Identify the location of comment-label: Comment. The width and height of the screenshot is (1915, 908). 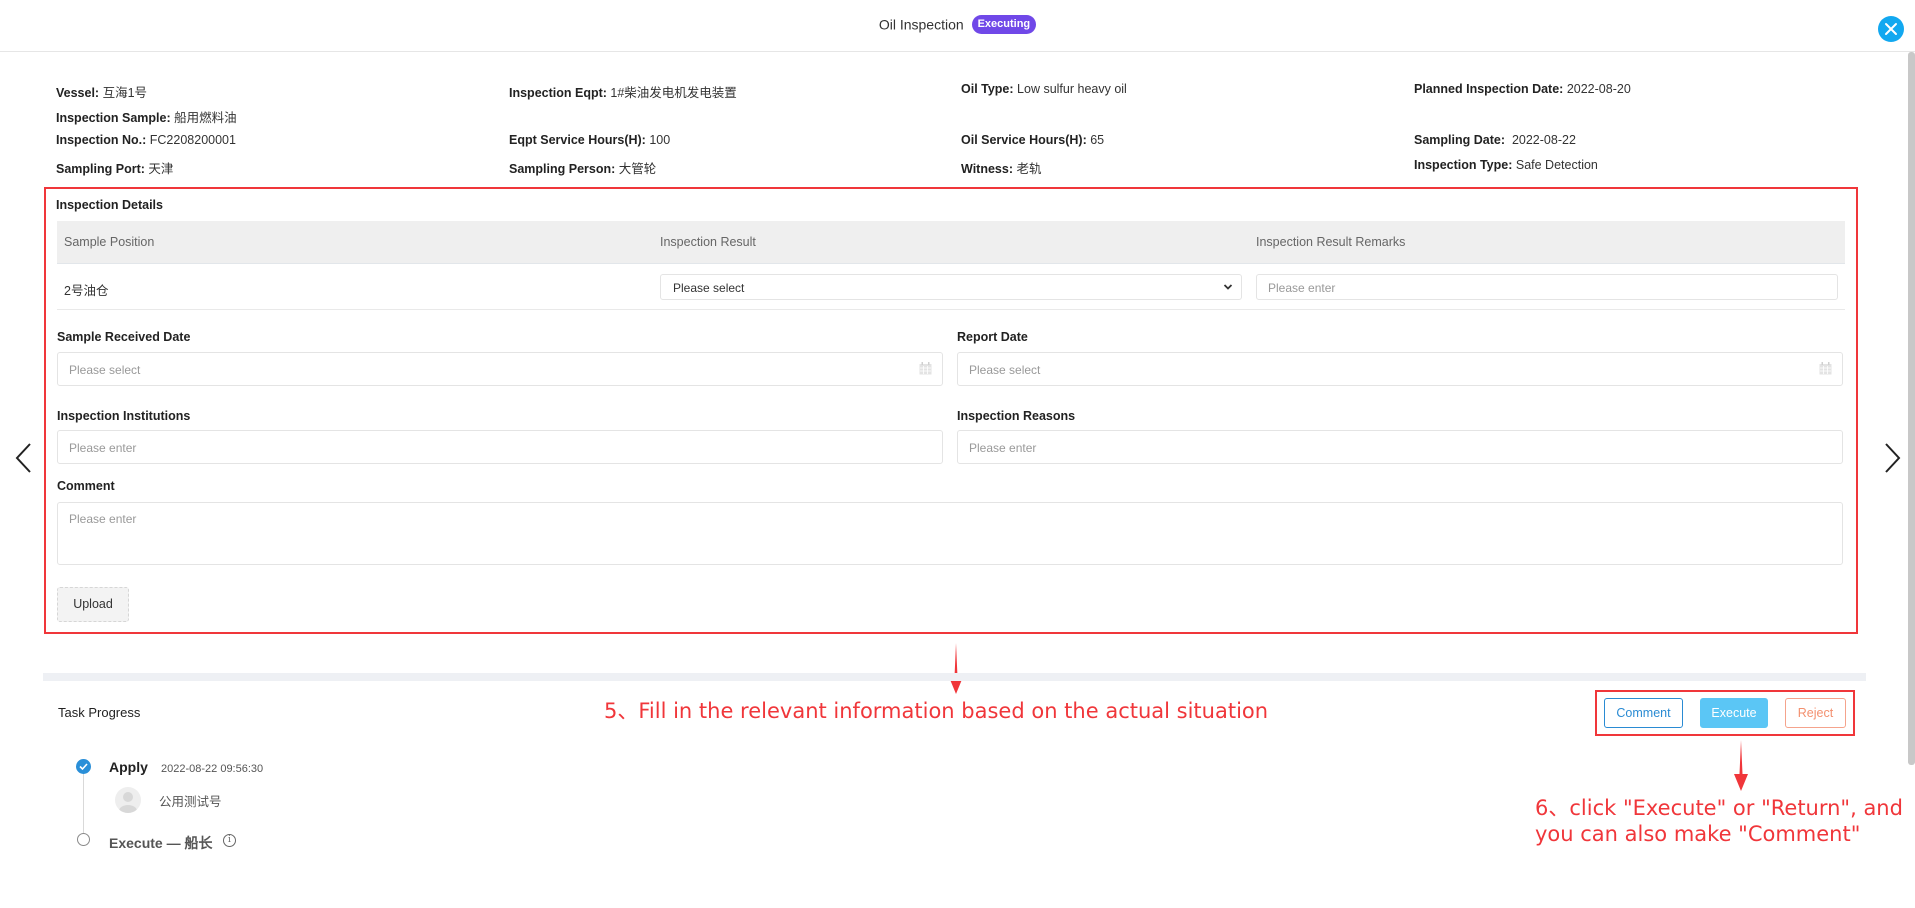
(86, 486).